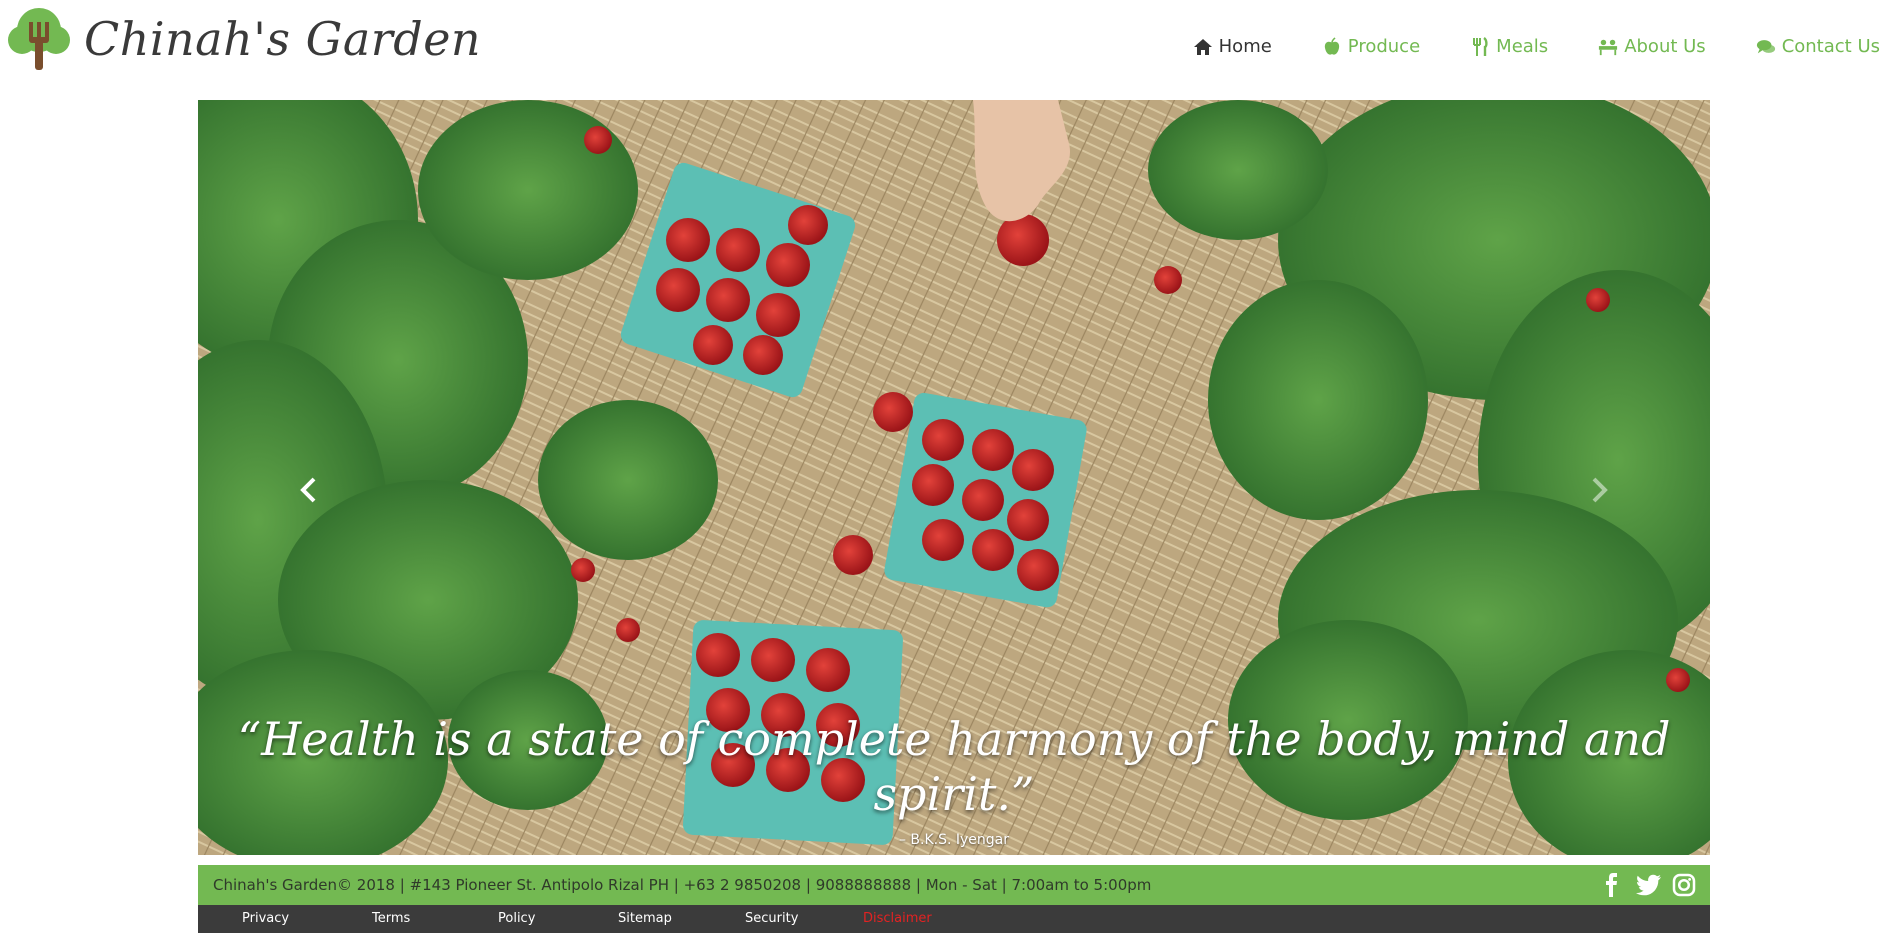 Image resolution: width=1904 pixels, height=933 pixels. I want to click on footer-link-privacy: Privacy, so click(265, 918).